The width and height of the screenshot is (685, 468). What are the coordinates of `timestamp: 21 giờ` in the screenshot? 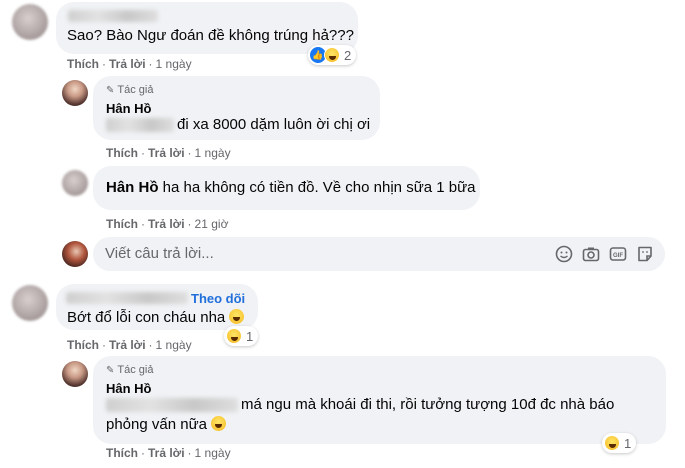 It's located at (212, 224).